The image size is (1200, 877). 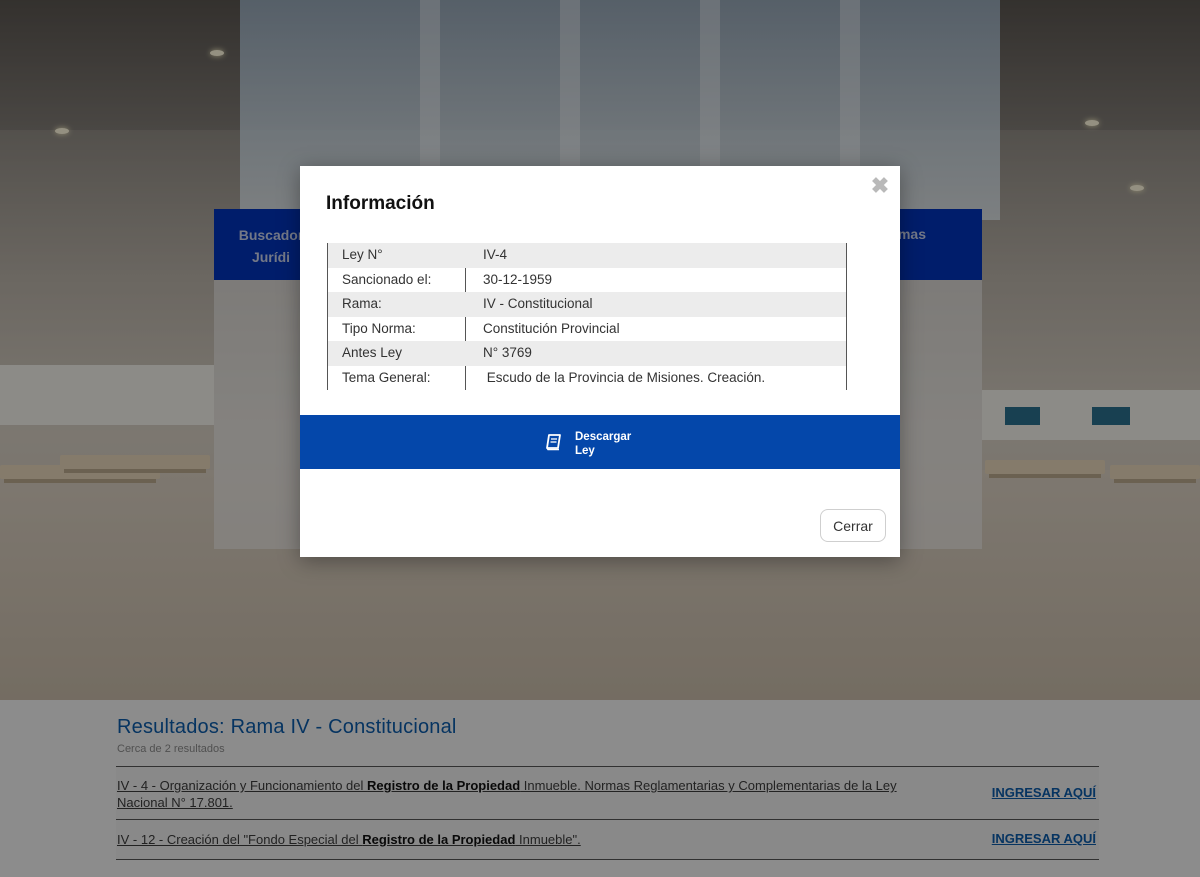 What do you see at coordinates (587, 353) in the screenshot?
I see `info-row: Antes Ley N° 3769` at bounding box center [587, 353].